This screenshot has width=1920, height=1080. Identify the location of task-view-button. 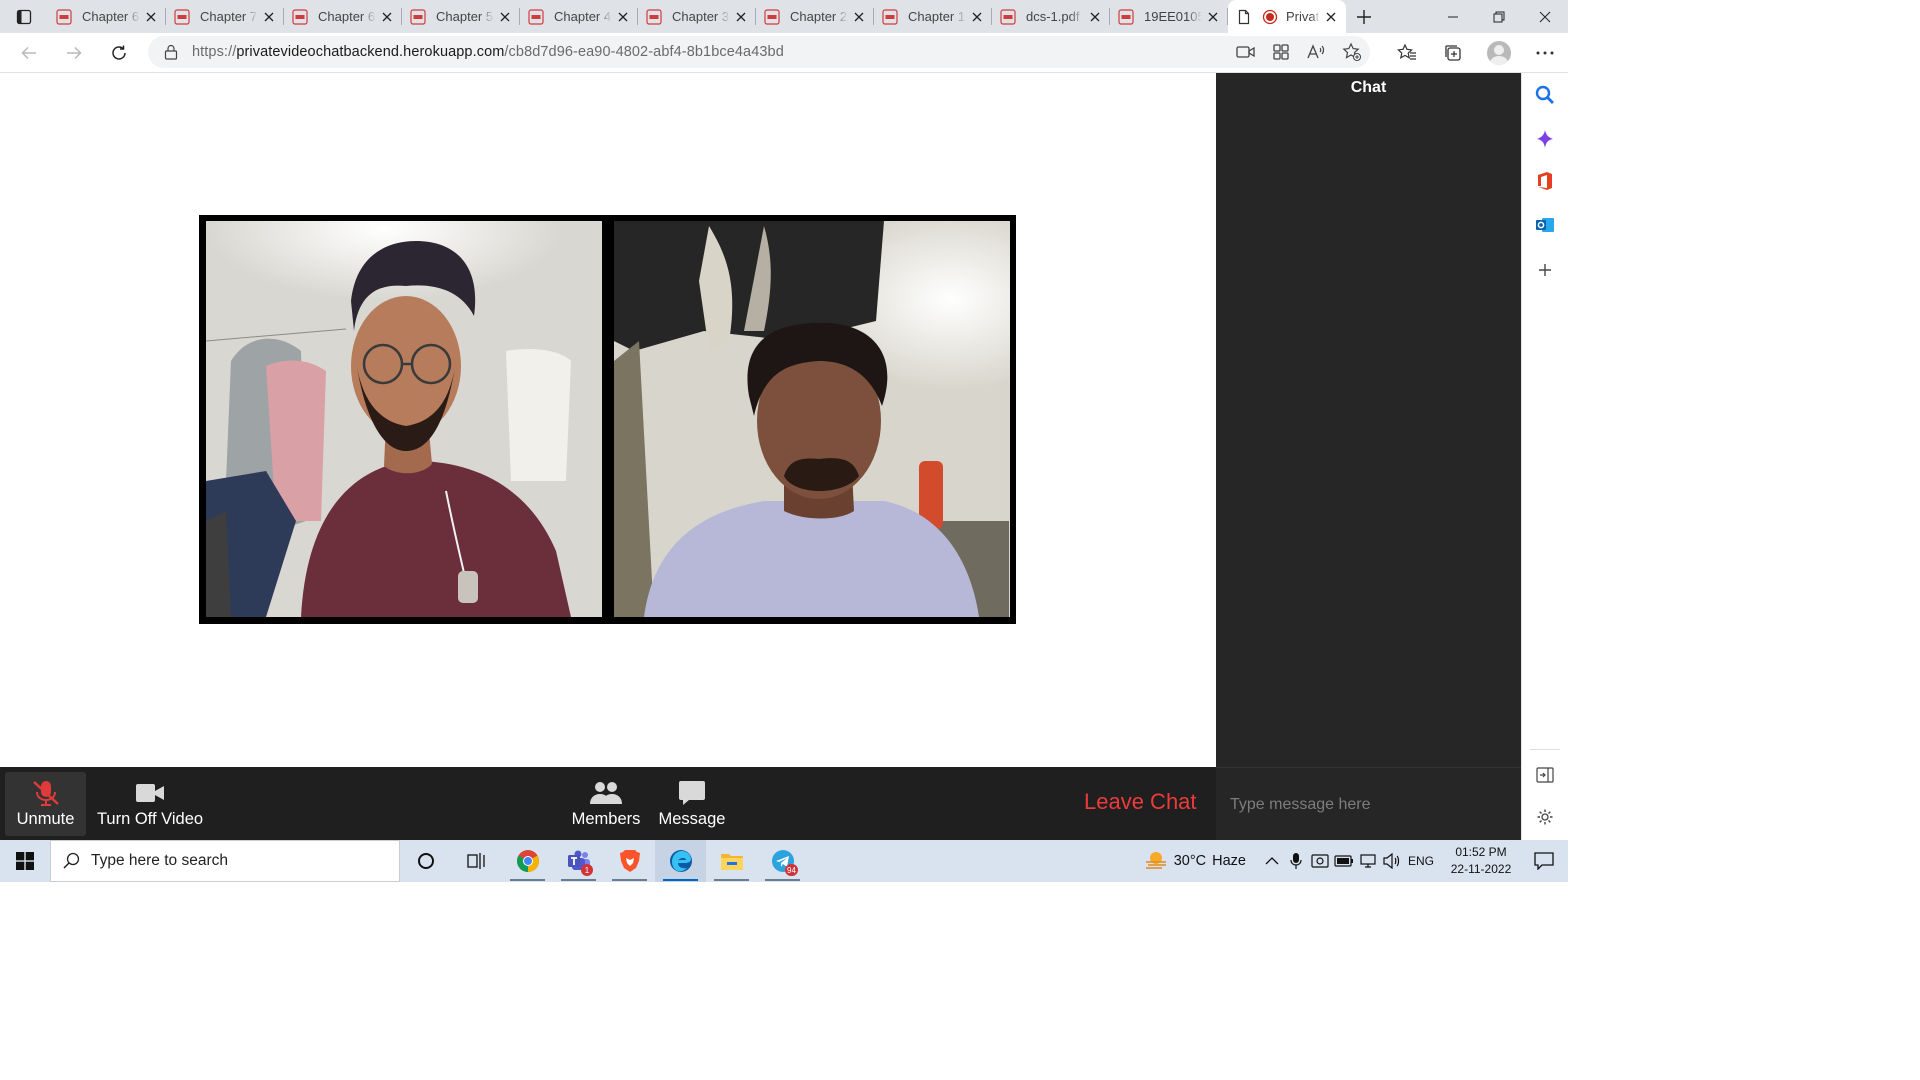
(476, 861).